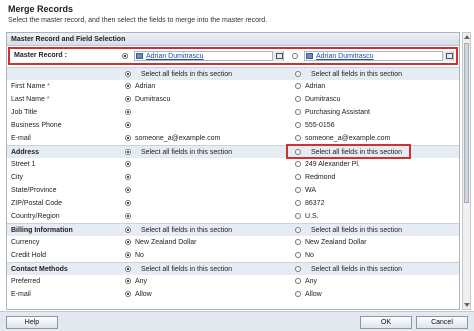  What do you see at coordinates (345, 56) in the screenshot?
I see `master-right-link: Adrian Dumitrascu` at bounding box center [345, 56].